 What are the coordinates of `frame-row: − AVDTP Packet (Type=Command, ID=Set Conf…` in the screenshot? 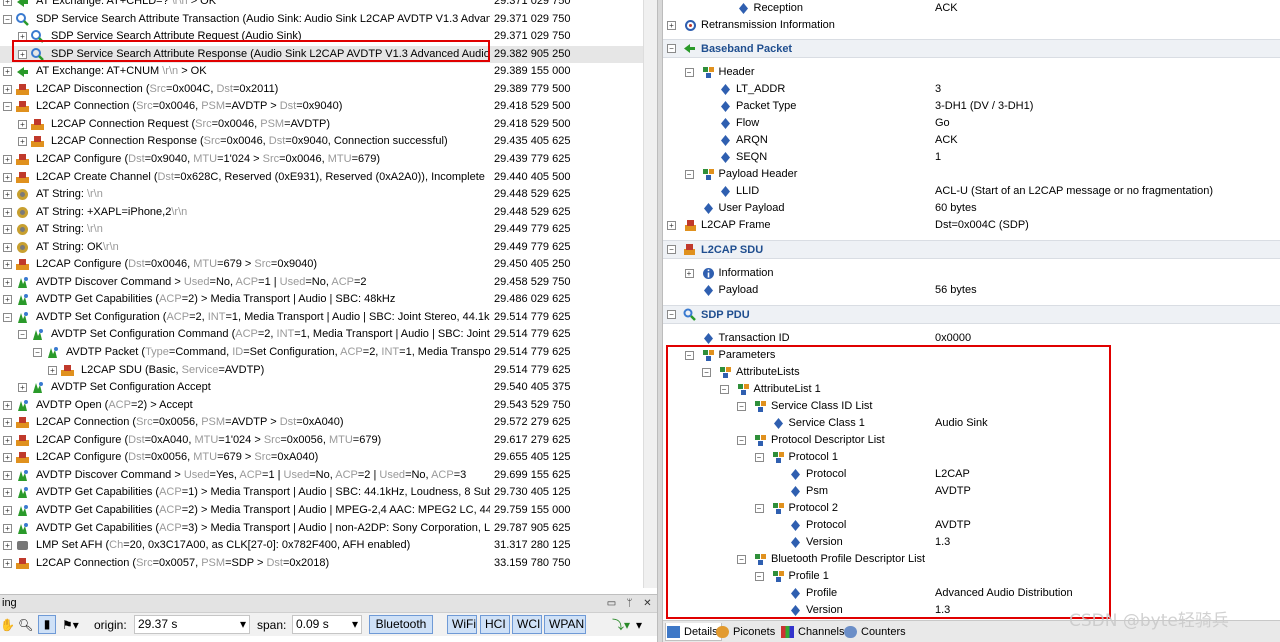 It's located at (321, 352).